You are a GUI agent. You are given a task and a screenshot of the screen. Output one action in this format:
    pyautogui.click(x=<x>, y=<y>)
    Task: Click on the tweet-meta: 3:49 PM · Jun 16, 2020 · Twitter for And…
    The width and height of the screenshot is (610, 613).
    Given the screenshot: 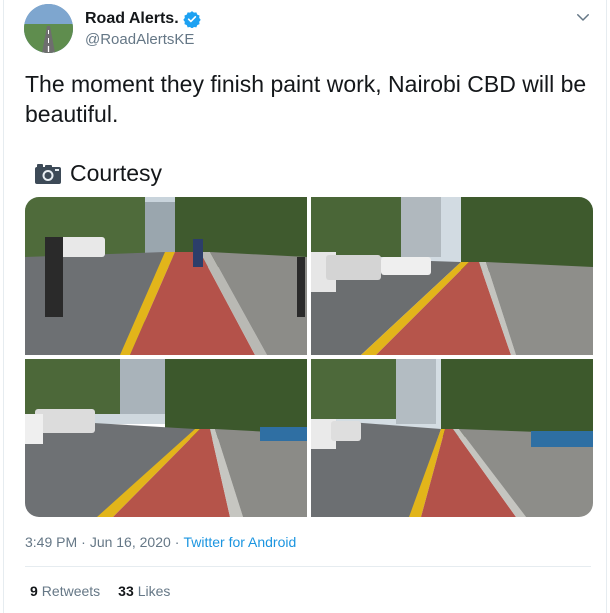 What is the action you would take?
    pyautogui.click(x=160, y=542)
    